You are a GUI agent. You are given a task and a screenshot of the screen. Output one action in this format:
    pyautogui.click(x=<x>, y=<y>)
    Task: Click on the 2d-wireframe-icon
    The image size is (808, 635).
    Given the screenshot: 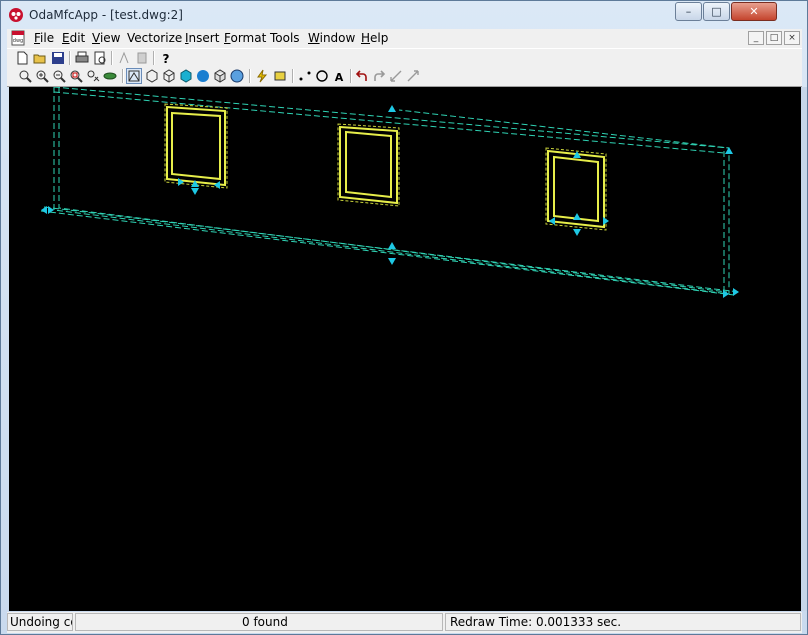 What is the action you would take?
    pyautogui.click(x=134, y=76)
    